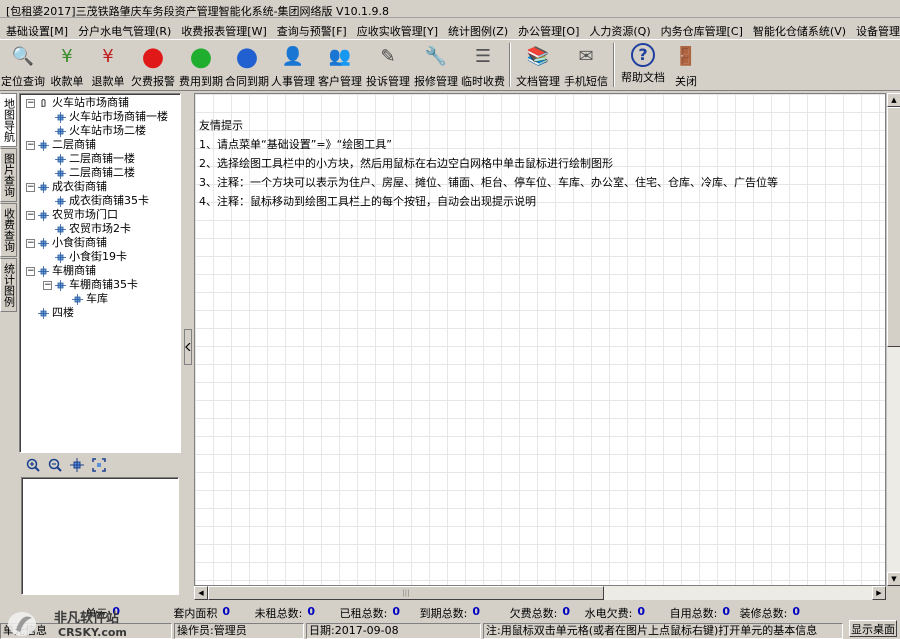 The image size is (900, 639). I want to click on scroll-right-icon: ▶, so click(879, 593).